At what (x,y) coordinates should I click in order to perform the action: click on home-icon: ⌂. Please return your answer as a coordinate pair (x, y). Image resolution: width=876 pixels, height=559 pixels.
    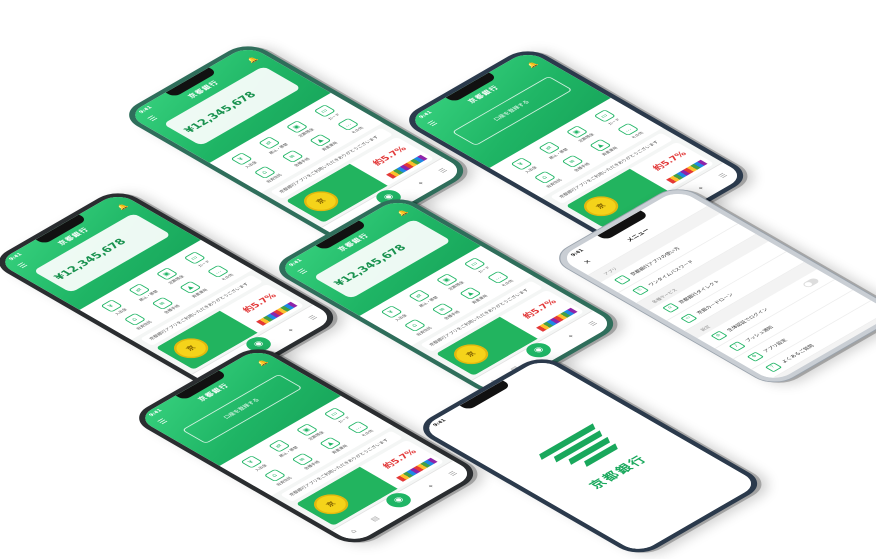
    Looking at the image, I should click on (353, 531).